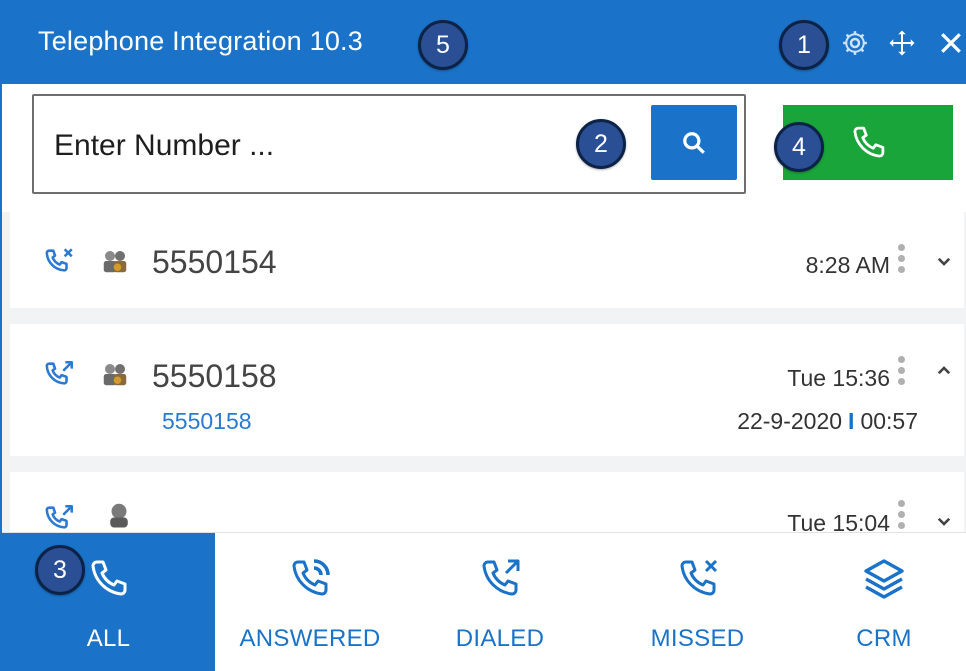 The width and height of the screenshot is (966, 671). What do you see at coordinates (790, 421) in the screenshot?
I see `call-date: 22-9-2020` at bounding box center [790, 421].